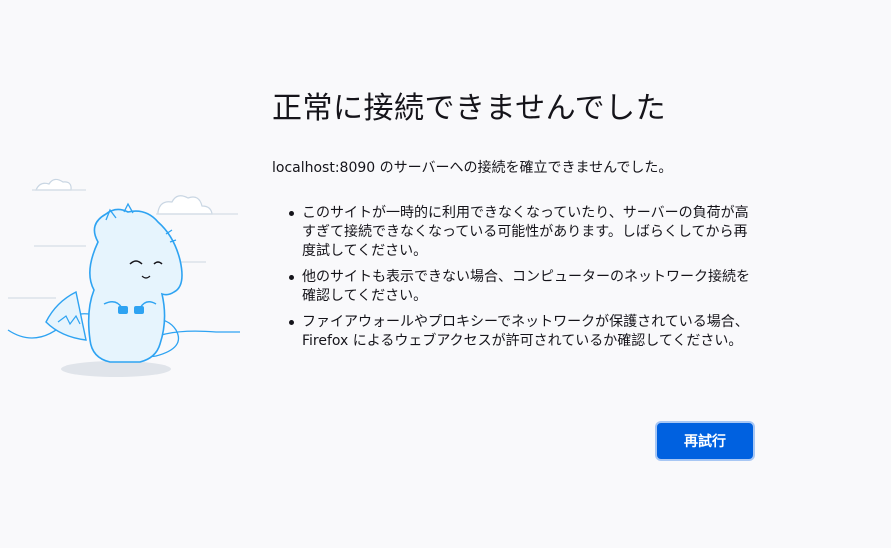  What do you see at coordinates (124, 196) in the screenshot?
I see `cloud-icon` at bounding box center [124, 196].